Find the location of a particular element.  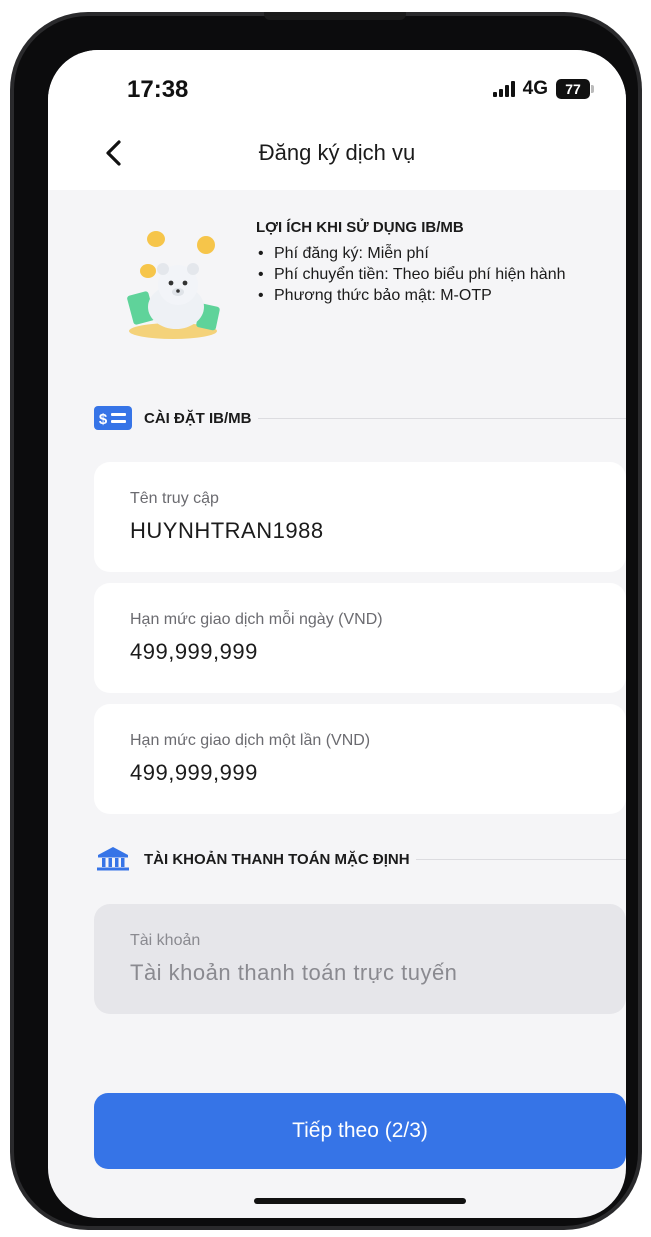

account-label: Tài khoản is located at coordinates (165, 940).